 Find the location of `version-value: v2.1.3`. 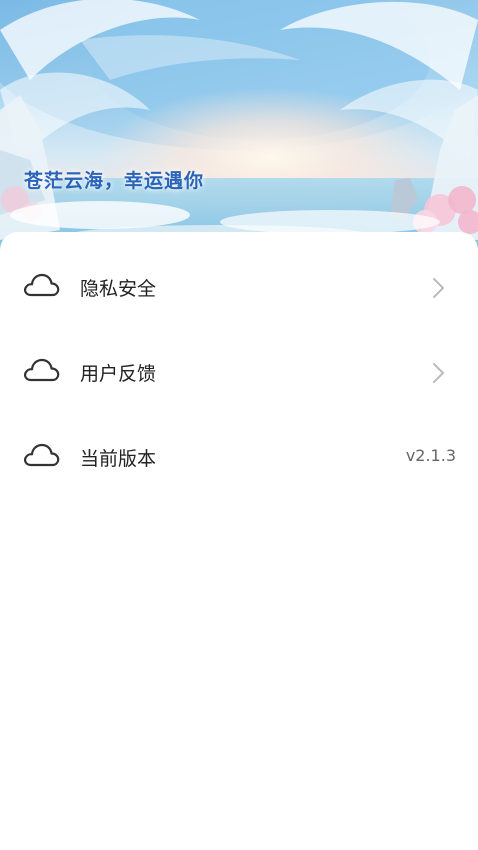

version-value: v2.1.3 is located at coordinates (430, 455).